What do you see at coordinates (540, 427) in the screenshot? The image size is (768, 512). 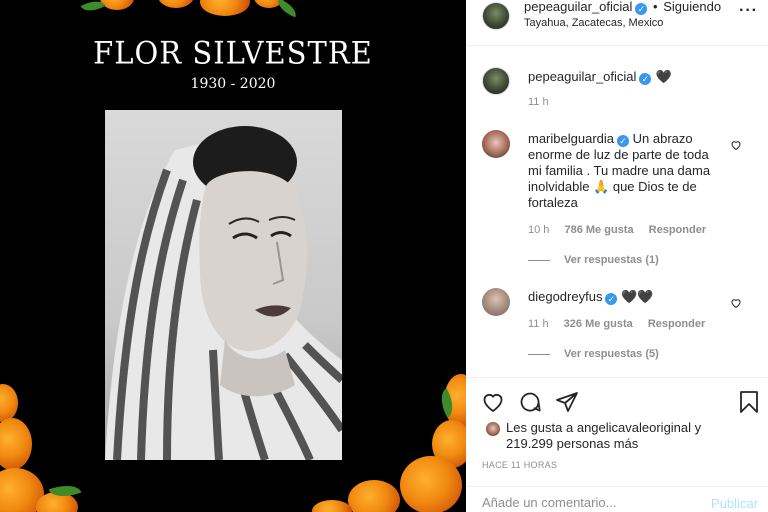 I see `likes-prefix: Les gusta a` at bounding box center [540, 427].